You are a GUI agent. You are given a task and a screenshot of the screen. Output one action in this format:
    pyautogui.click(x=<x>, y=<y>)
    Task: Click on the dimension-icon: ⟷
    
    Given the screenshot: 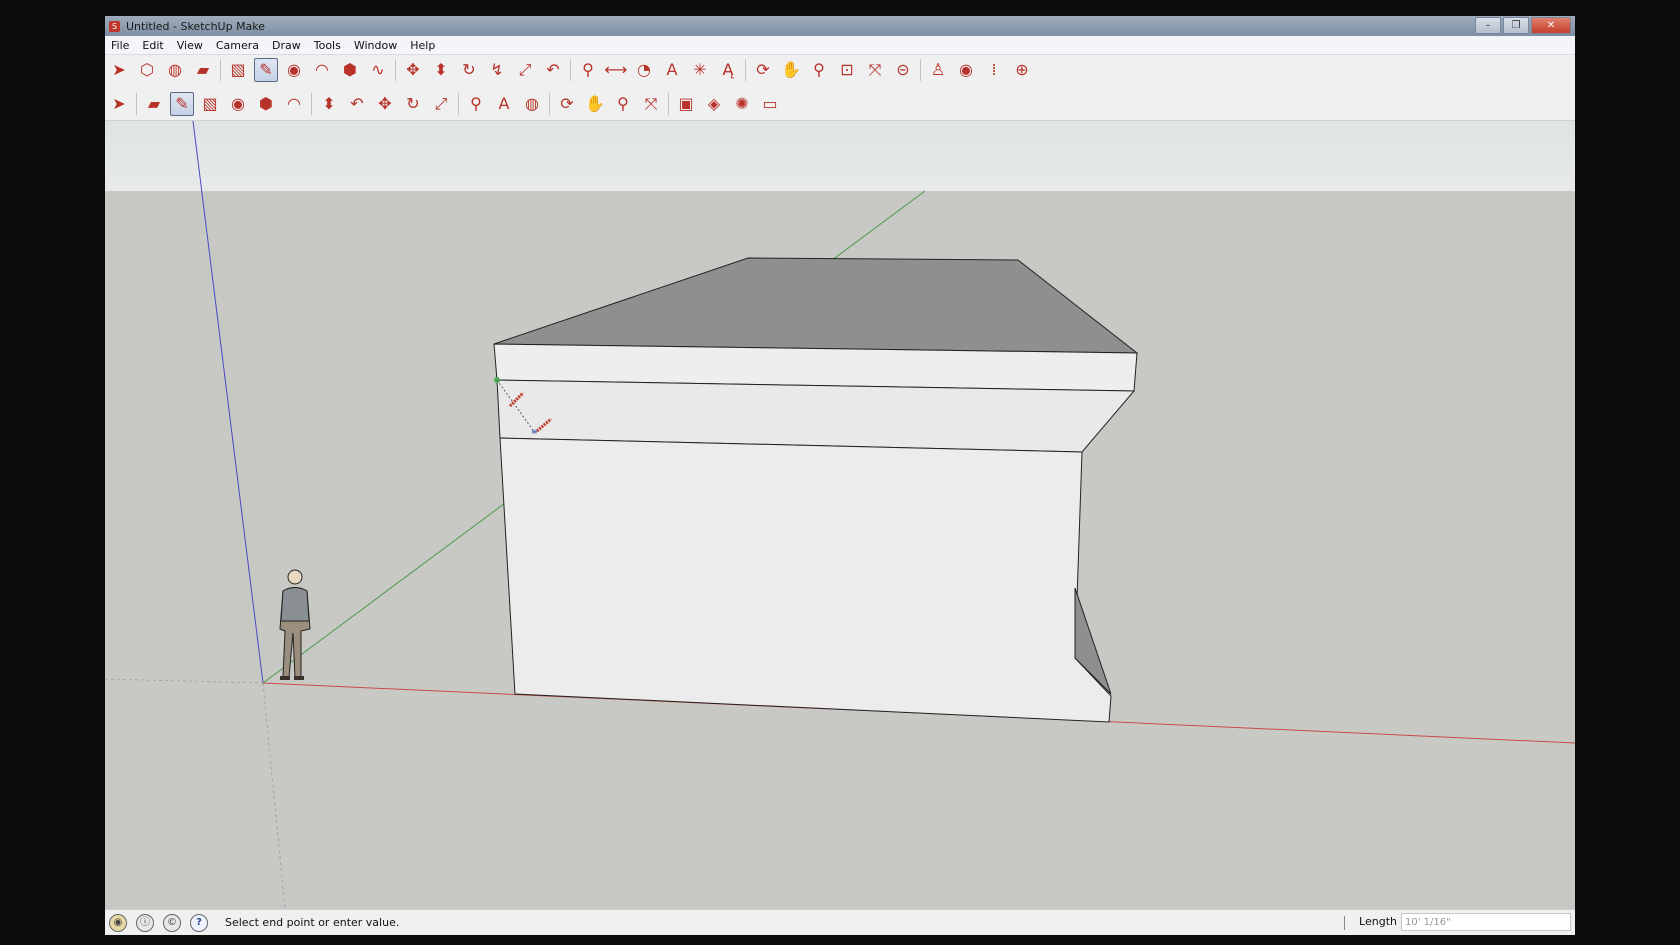 What is the action you would take?
    pyautogui.click(x=616, y=69)
    